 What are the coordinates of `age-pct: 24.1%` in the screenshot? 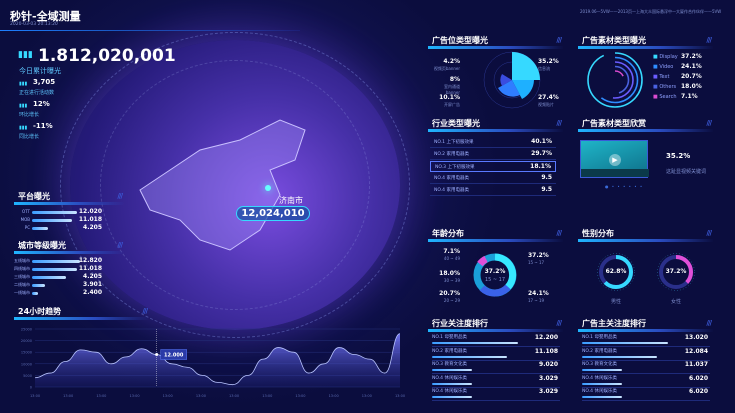 It's located at (538, 293).